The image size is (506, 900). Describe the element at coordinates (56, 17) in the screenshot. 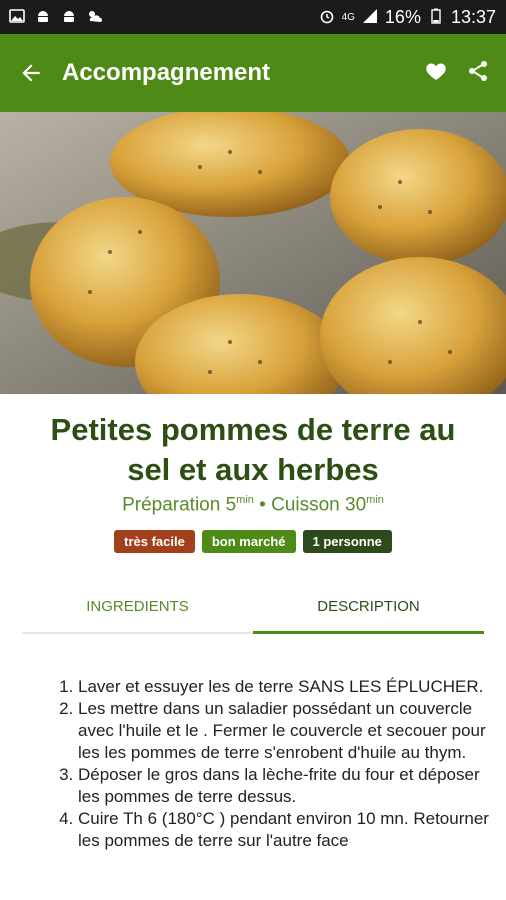

I see `notification-icons` at that location.